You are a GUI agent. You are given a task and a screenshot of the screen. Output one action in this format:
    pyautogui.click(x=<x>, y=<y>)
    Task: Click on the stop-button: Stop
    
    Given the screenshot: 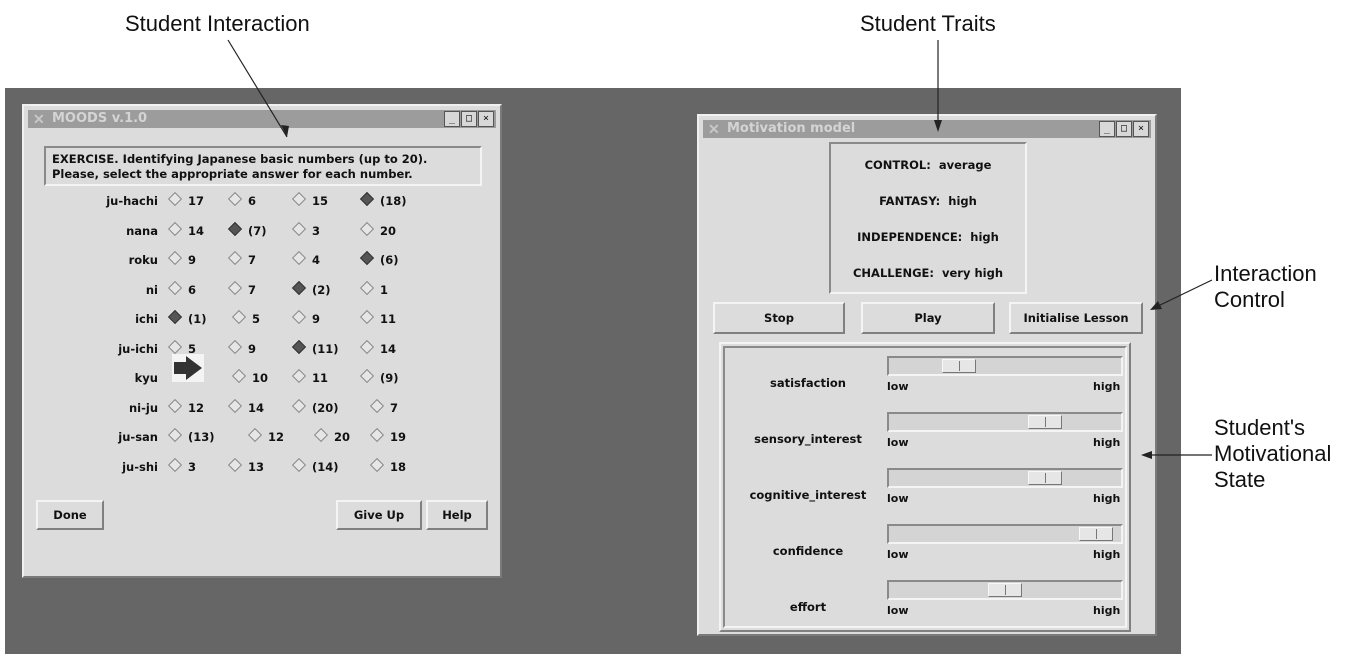 What is the action you would take?
    pyautogui.click(x=779, y=318)
    